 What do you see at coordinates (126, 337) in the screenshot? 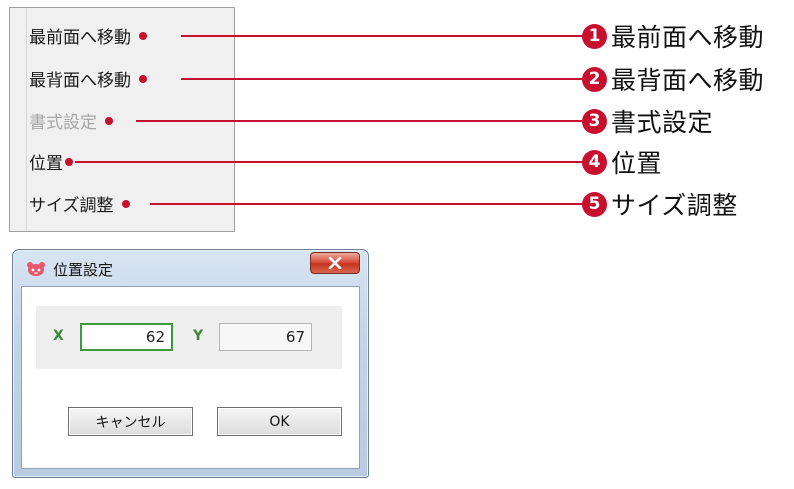
I see `x-position-field` at bounding box center [126, 337].